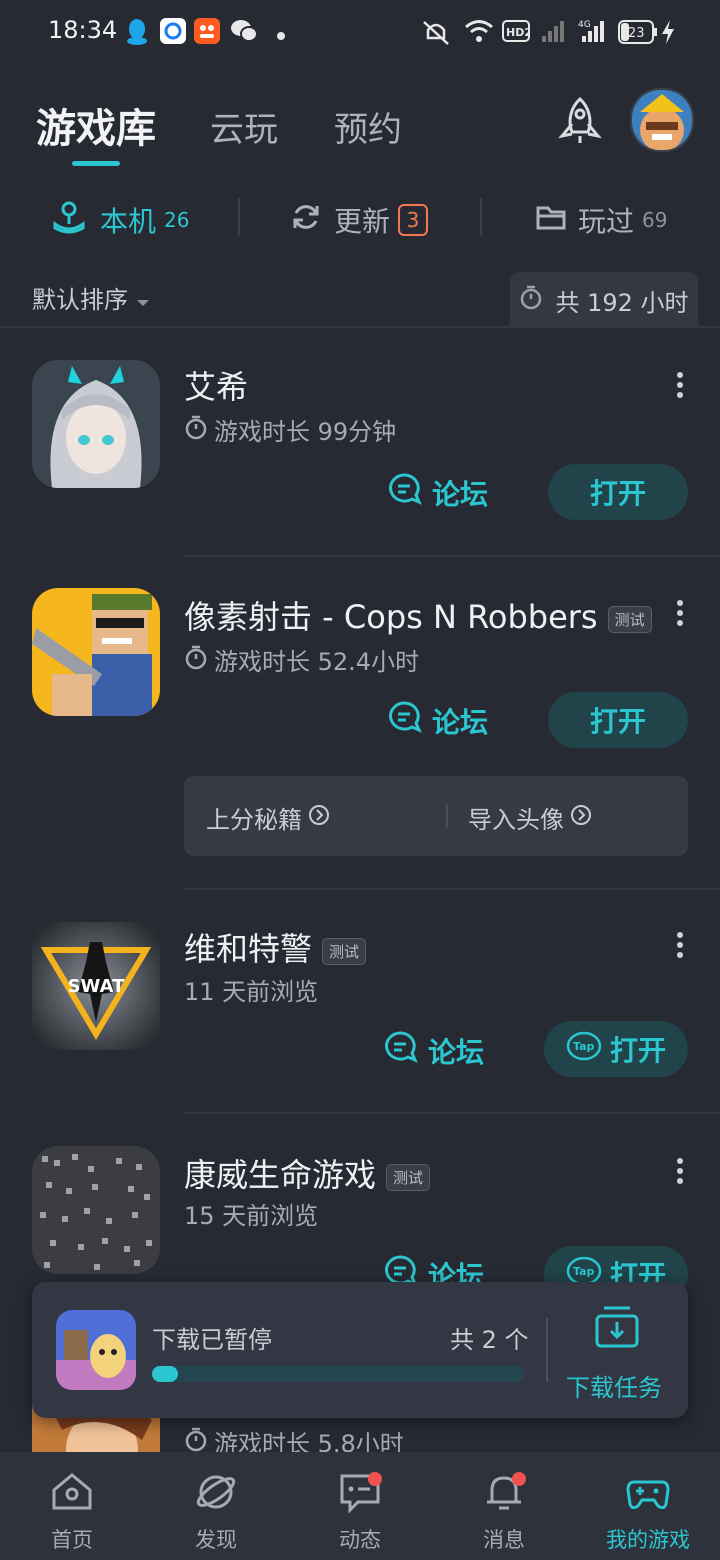 Image resolution: width=720 pixels, height=1560 pixels. Describe the element at coordinates (143, 300) in the screenshot. I see `chevron-down-icon` at that location.